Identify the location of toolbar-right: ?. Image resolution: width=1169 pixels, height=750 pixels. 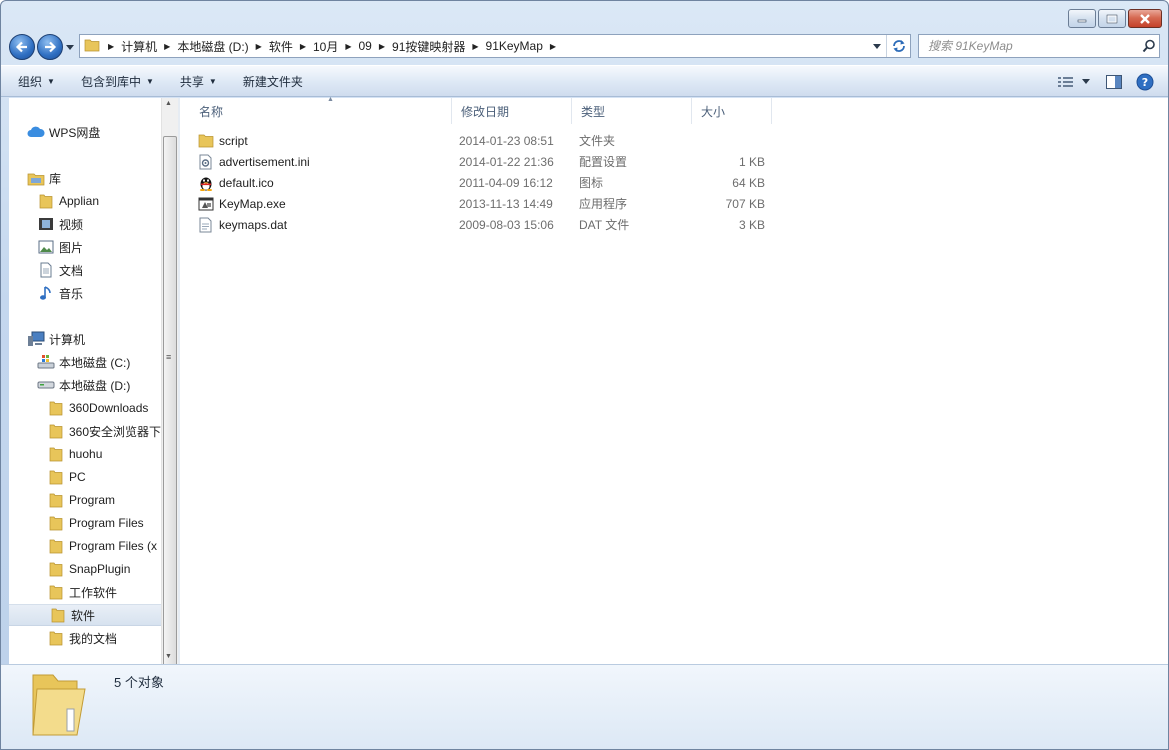
(1106, 82).